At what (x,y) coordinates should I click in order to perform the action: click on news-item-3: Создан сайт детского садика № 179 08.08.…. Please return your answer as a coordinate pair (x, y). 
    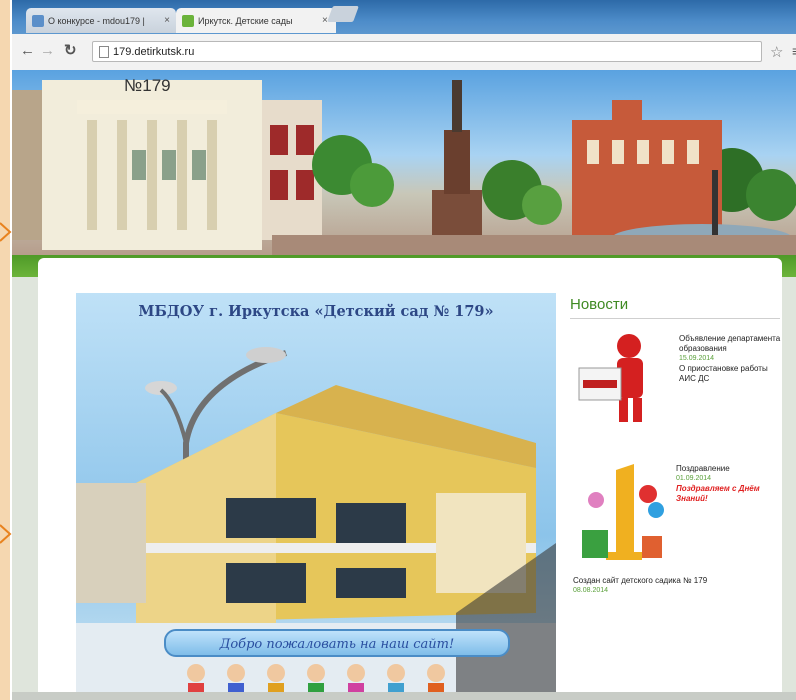
    Looking at the image, I should click on (678, 586).